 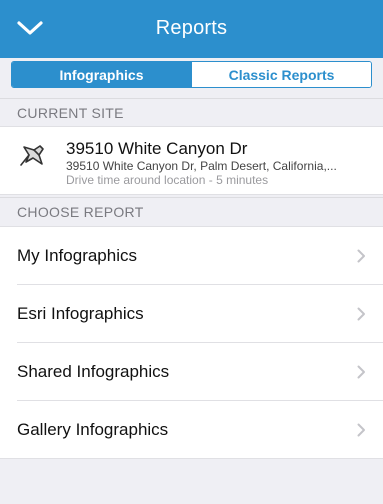 I want to click on list-item-label: Esri Infographics, so click(x=80, y=313).